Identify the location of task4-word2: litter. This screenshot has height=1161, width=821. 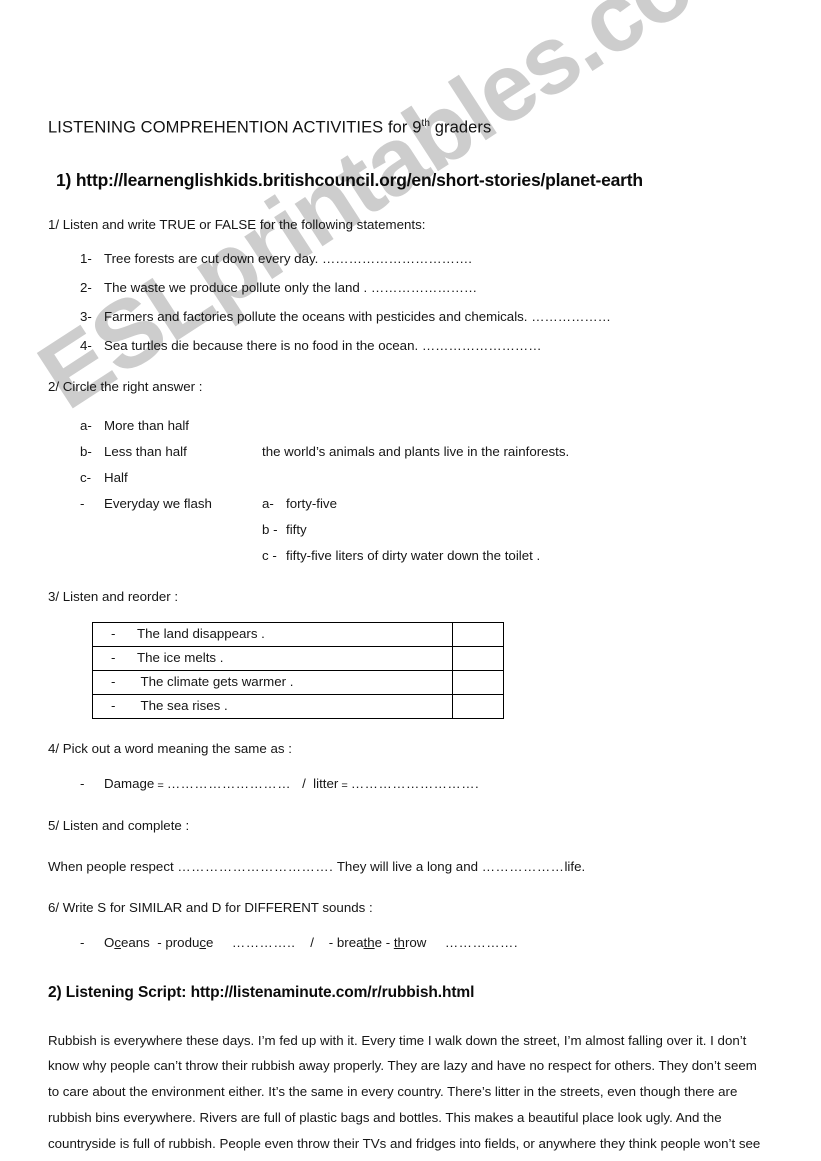
(326, 783).